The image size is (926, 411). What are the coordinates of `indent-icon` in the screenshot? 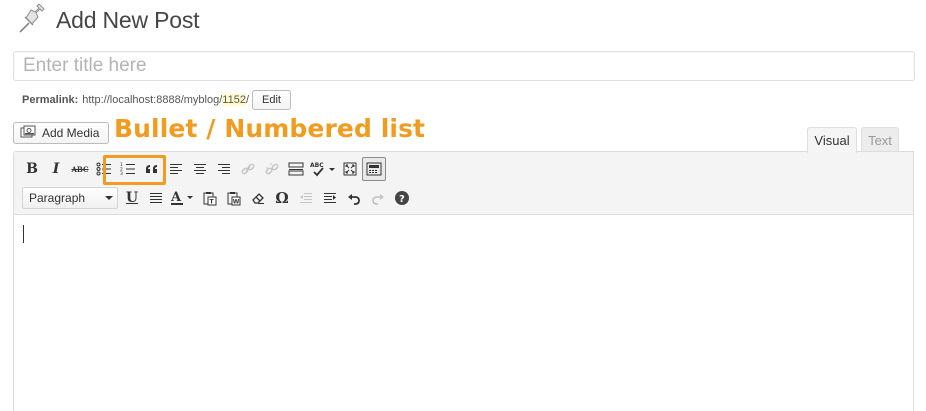 It's located at (330, 198).